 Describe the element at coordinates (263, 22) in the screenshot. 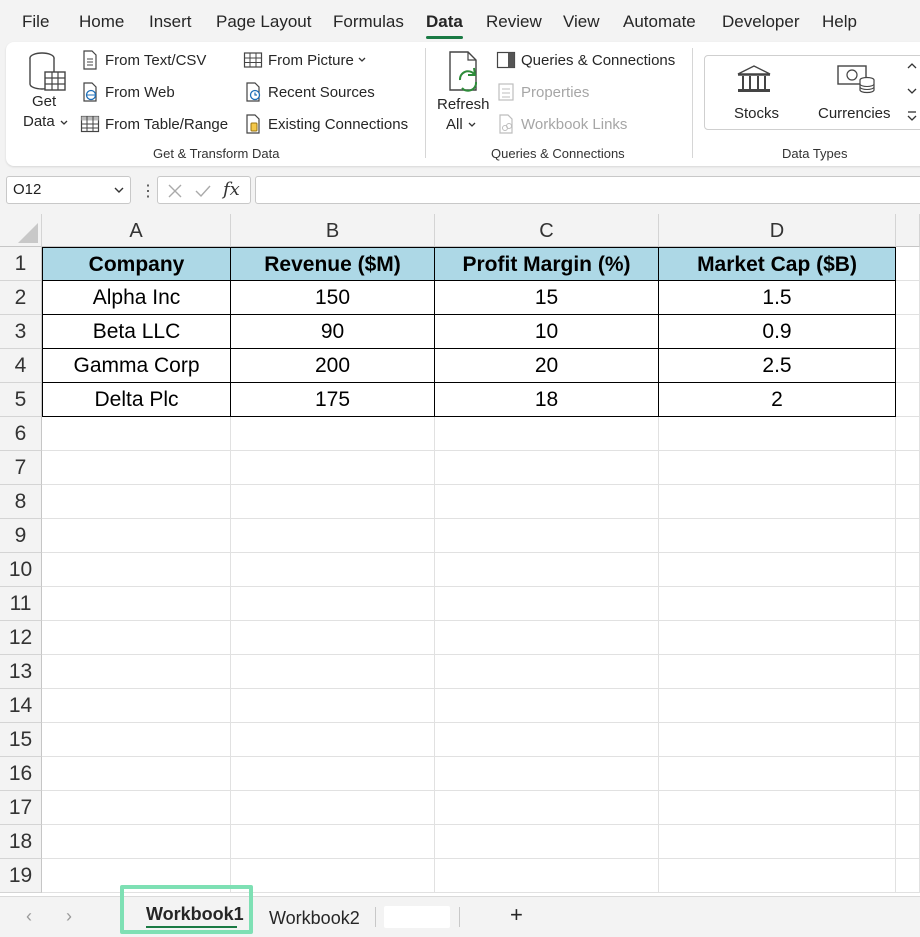

I see `menu-tab-page-layout: Page Layout` at that location.